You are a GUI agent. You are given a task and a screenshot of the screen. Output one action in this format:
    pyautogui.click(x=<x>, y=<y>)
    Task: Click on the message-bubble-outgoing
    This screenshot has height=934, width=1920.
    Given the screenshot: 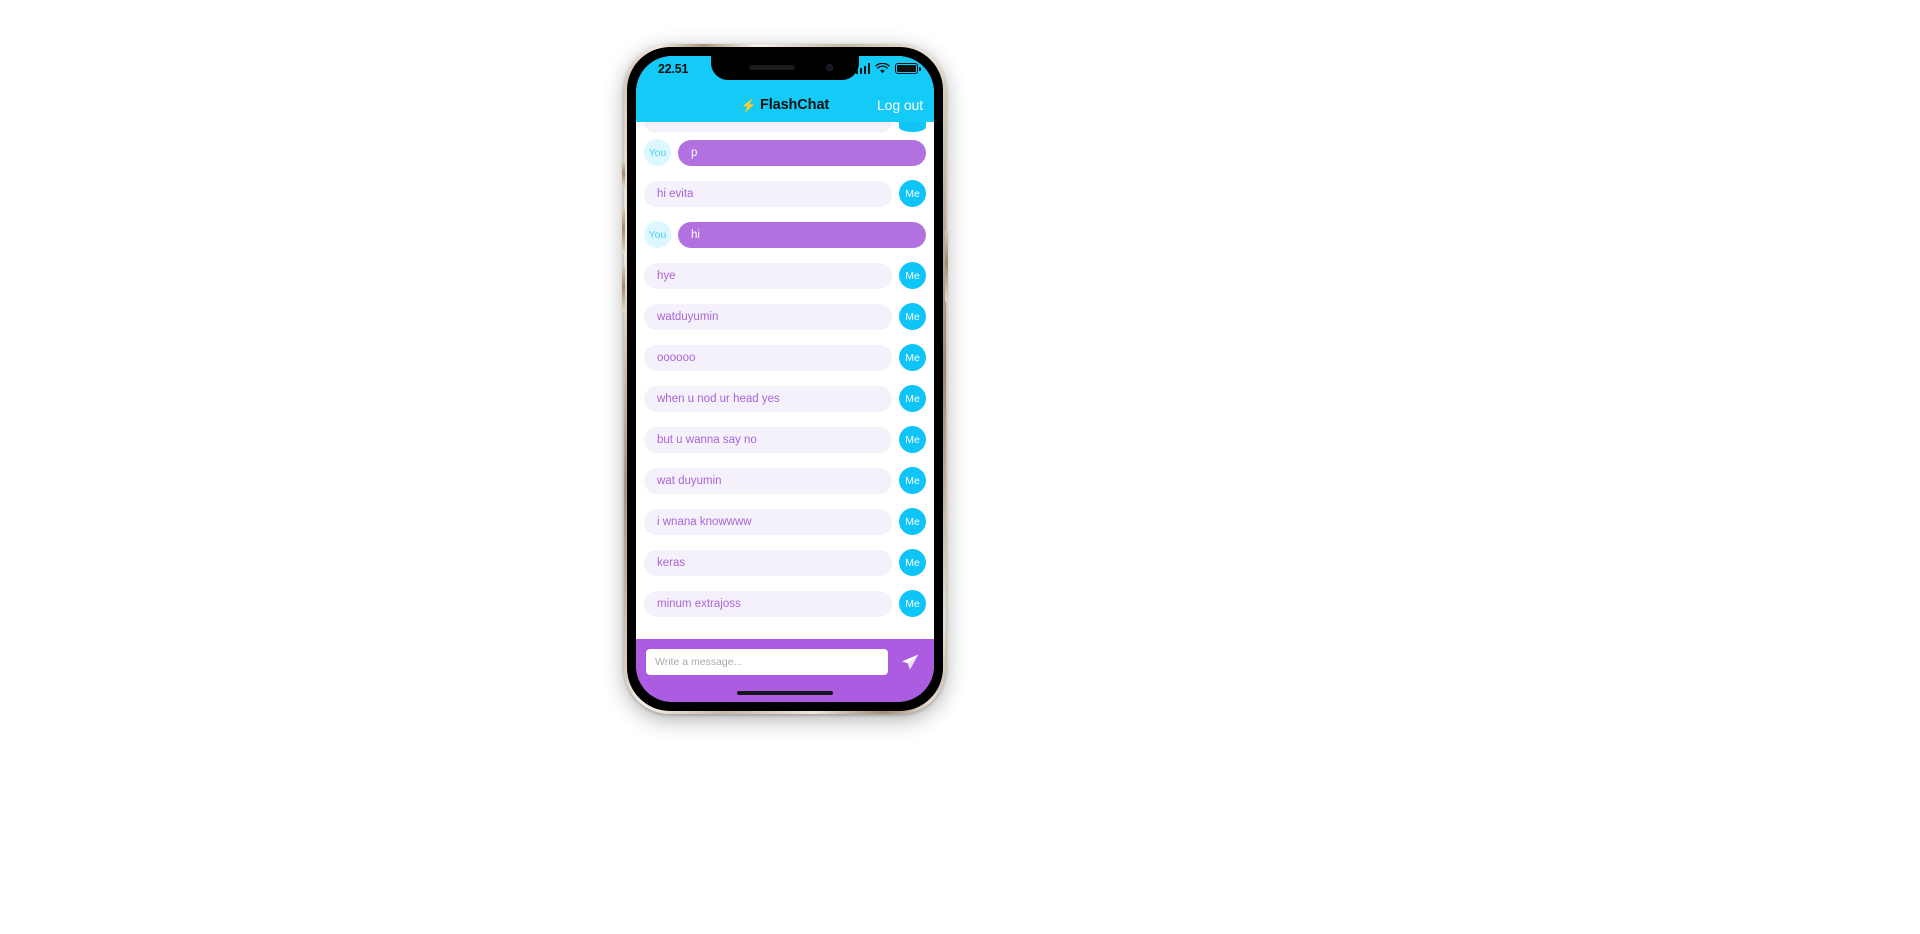 What is the action you would take?
    pyautogui.click(x=768, y=127)
    